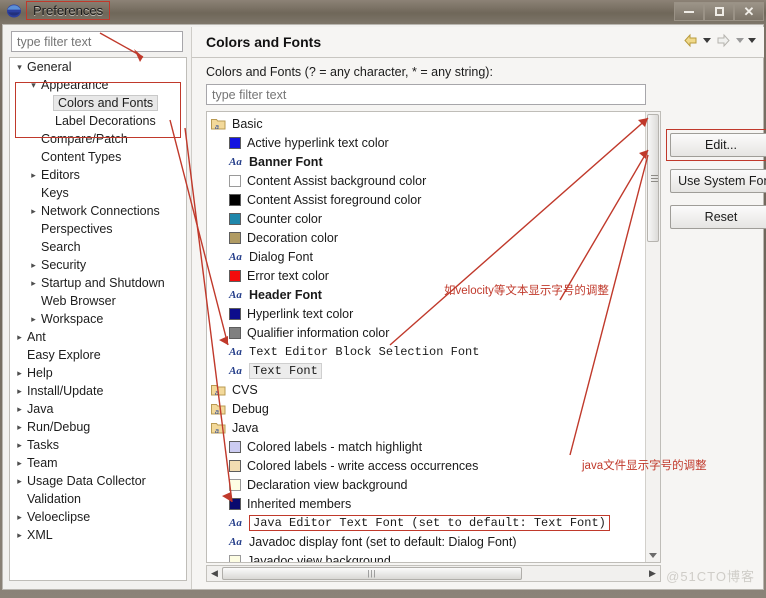 The image size is (766, 598). What do you see at coordinates (723, 40) in the screenshot?
I see `forward-arrow-icon` at bounding box center [723, 40].